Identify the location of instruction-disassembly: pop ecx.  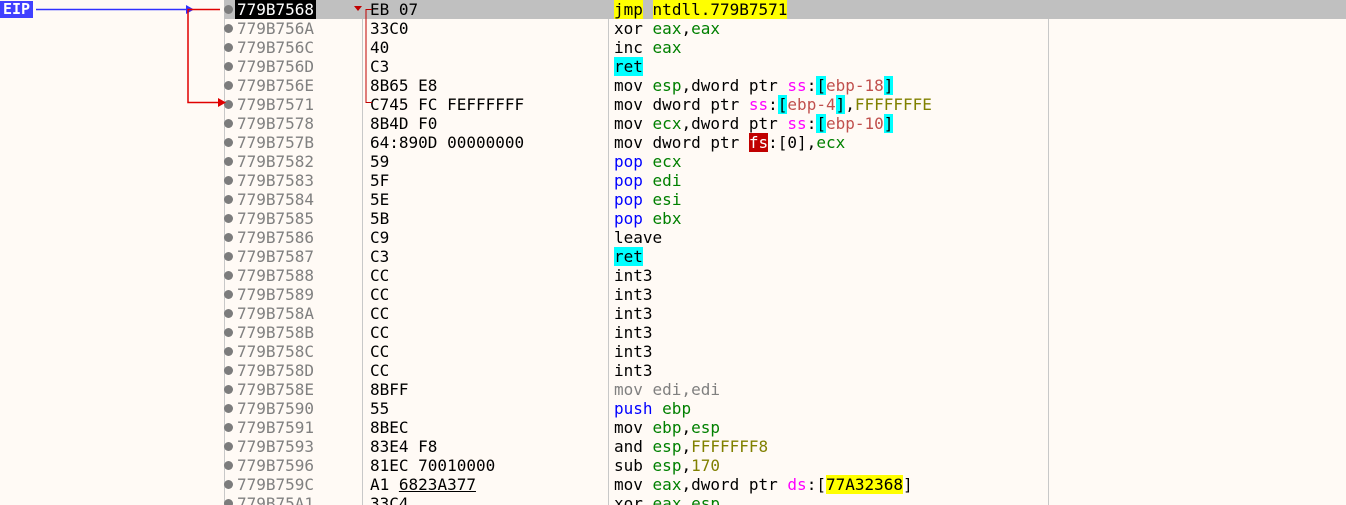
(647, 161).